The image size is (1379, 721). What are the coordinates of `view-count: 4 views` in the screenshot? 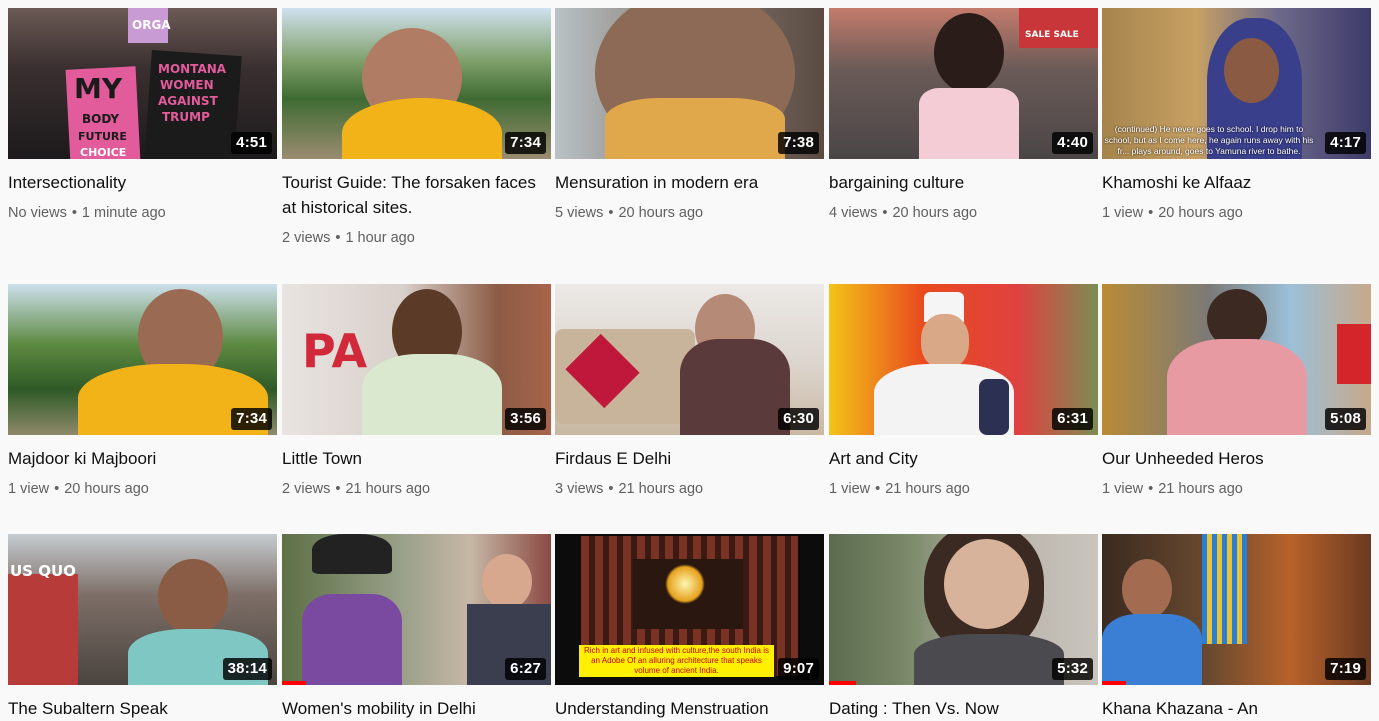 It's located at (853, 213).